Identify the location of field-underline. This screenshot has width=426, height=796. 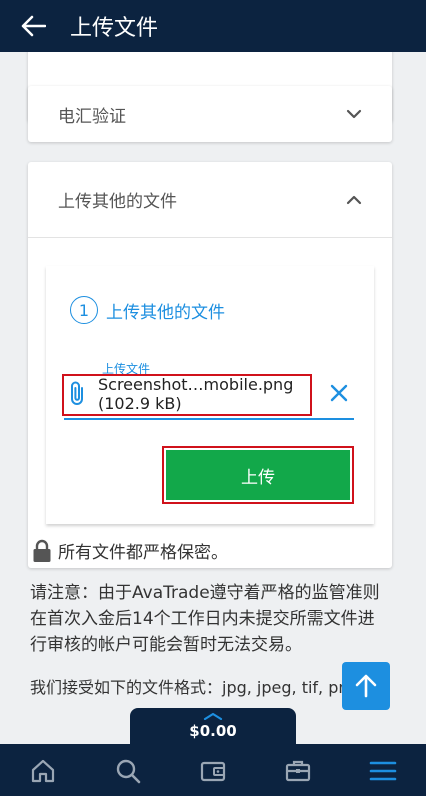
(209, 419).